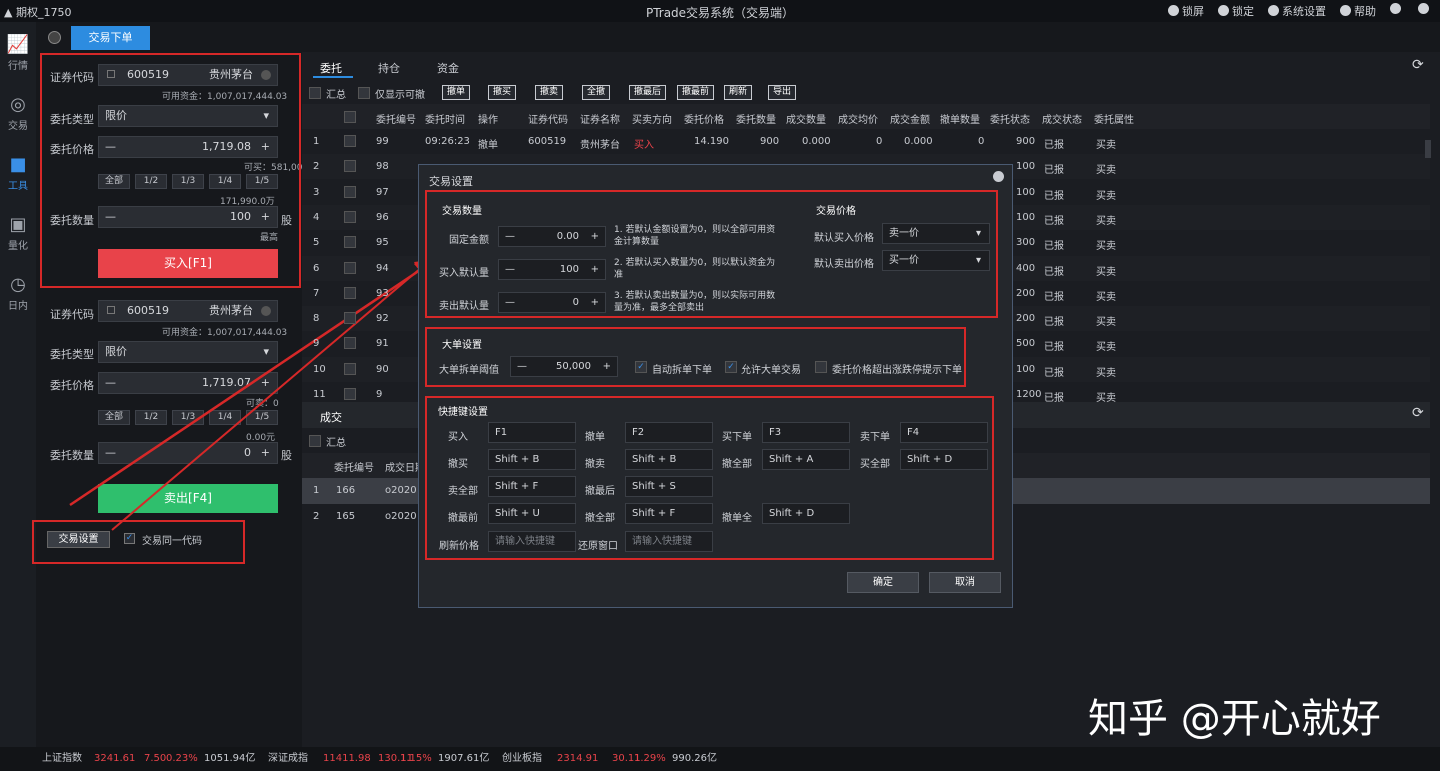 The width and height of the screenshot is (1440, 771). I want to click on sell-frac-fifth: 1/5, so click(262, 417).